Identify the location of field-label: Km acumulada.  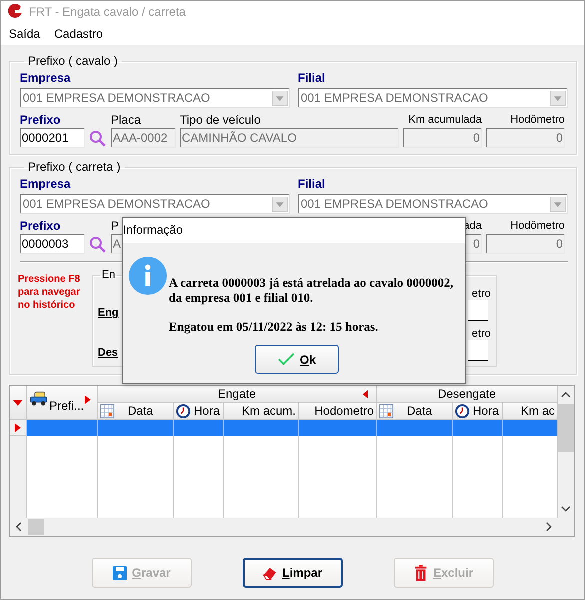
(445, 120).